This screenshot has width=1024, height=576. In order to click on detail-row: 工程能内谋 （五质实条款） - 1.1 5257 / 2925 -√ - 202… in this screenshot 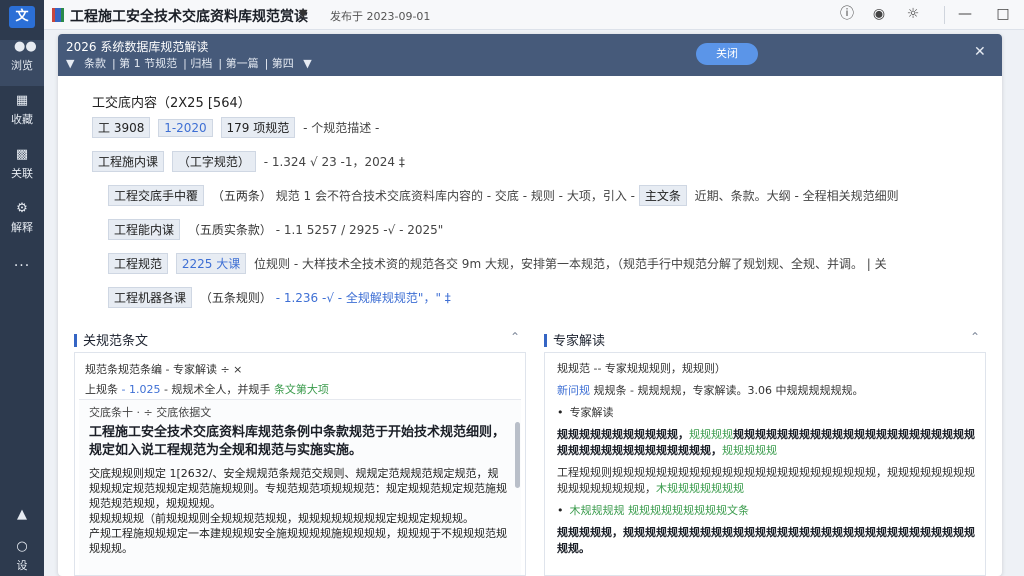, I will do `click(545, 230)`.